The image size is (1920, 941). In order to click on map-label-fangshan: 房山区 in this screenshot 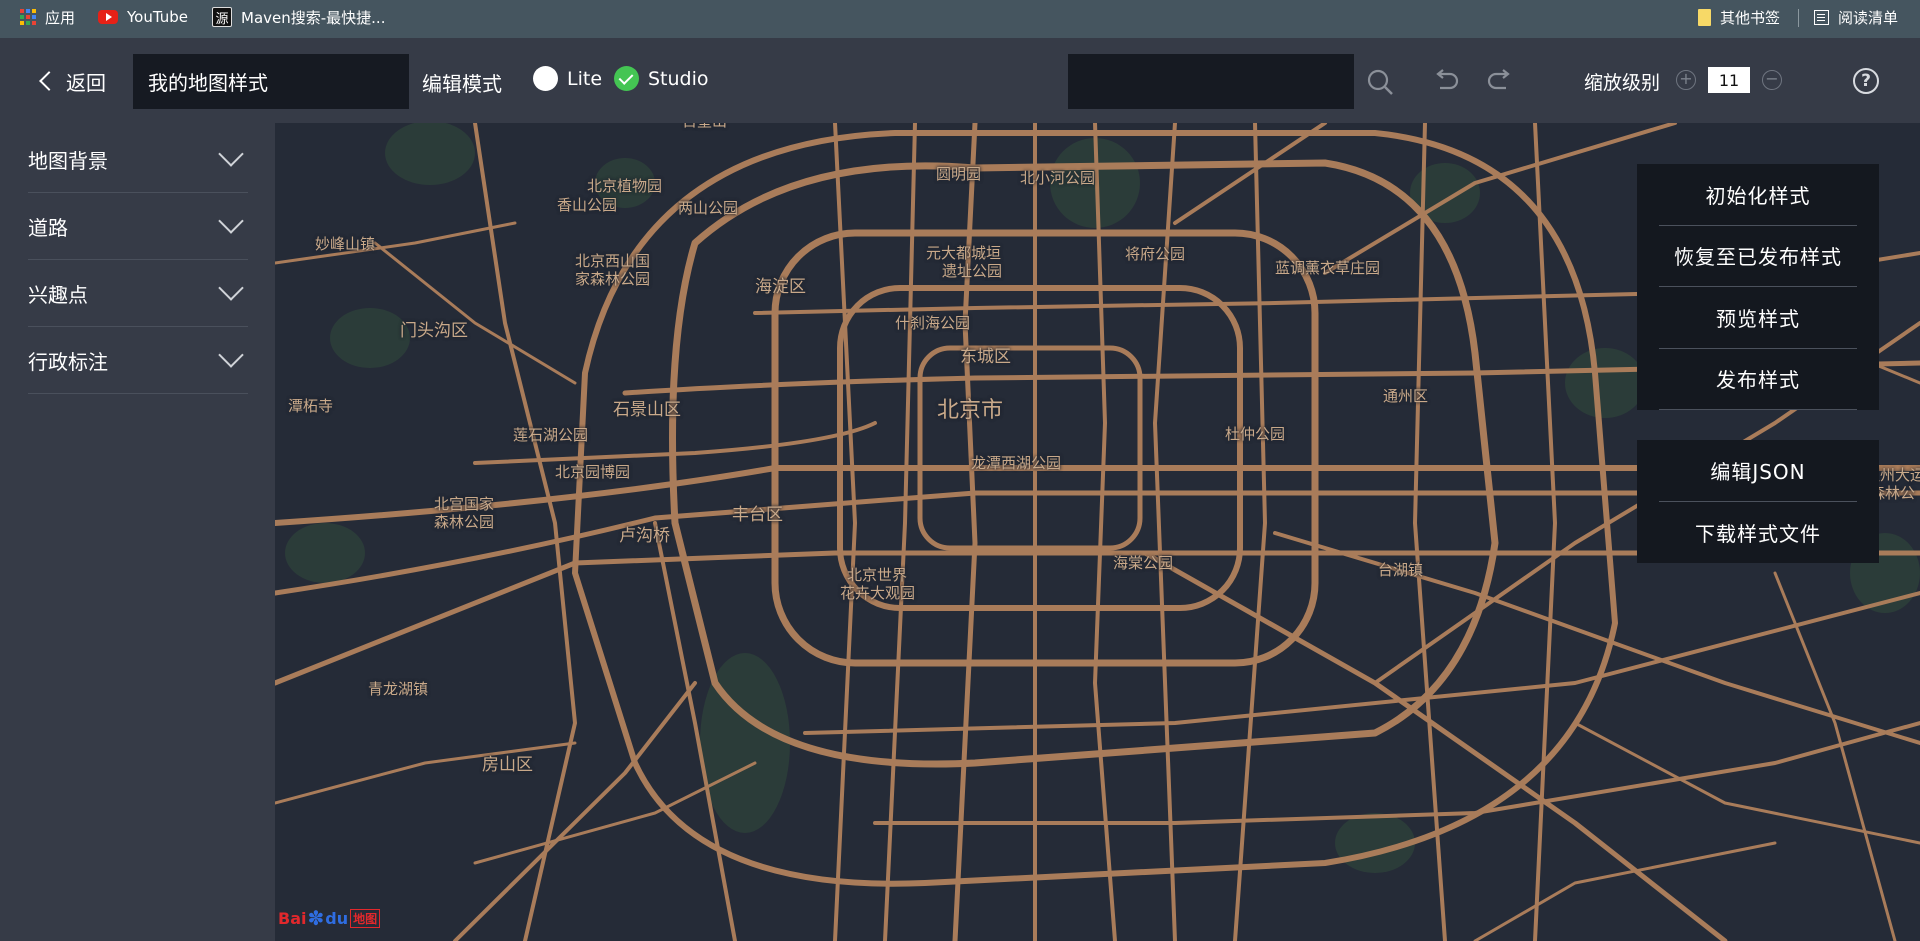, I will do `click(507, 765)`.